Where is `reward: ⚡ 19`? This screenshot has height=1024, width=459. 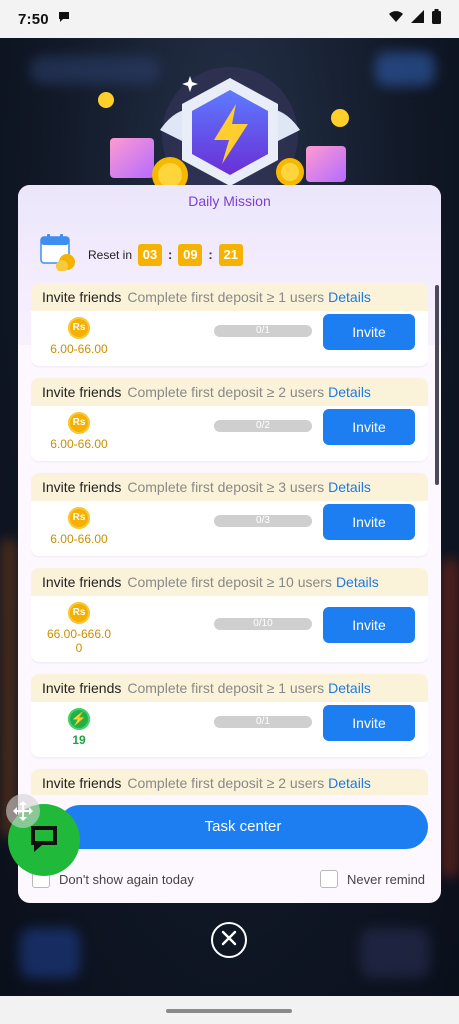
reward: ⚡ 19 is located at coordinates (79, 727).